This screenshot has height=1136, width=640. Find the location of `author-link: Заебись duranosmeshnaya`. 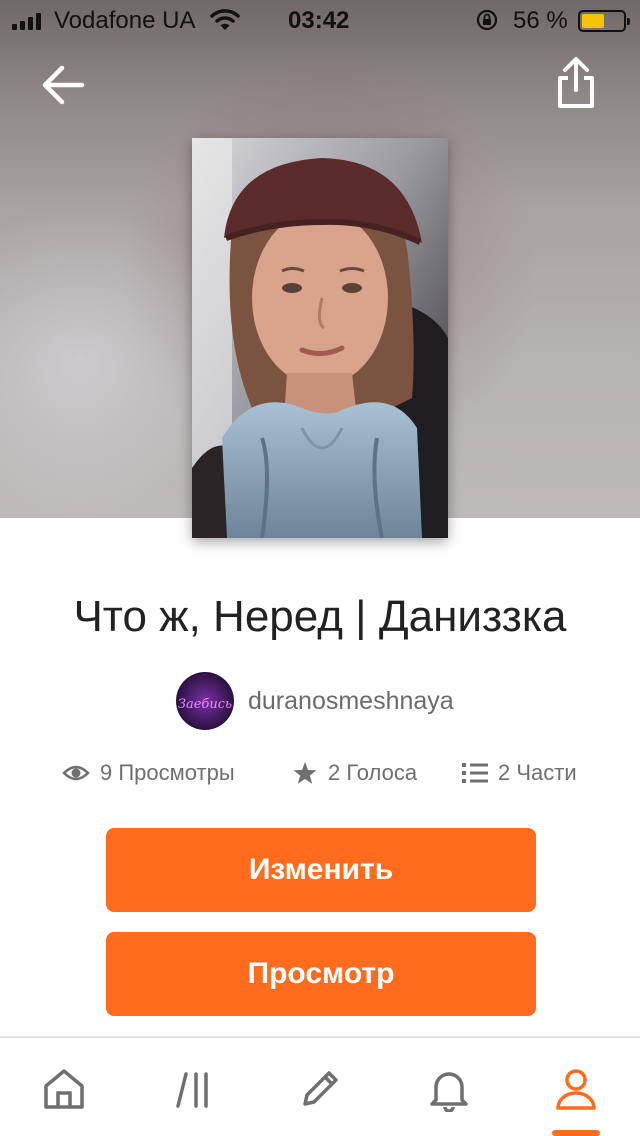

author-link: Заебись duranosmeshnaya is located at coordinates (315, 701).